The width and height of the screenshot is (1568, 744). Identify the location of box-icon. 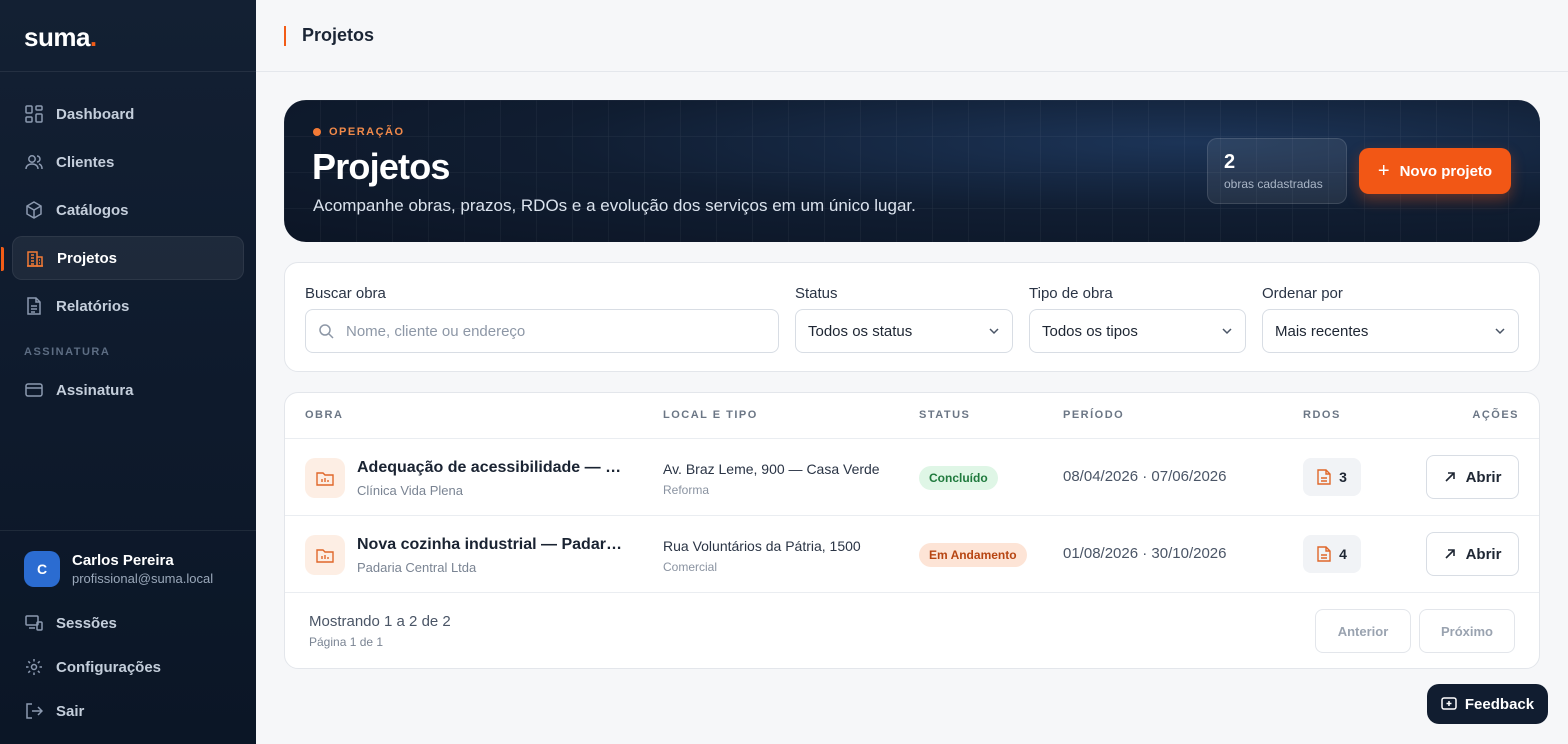
(34, 210).